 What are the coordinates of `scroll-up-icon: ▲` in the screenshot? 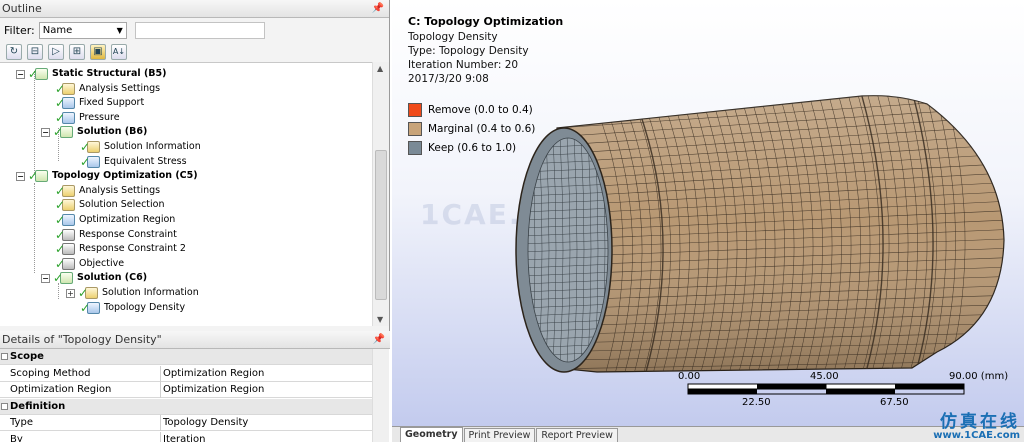 It's located at (380, 68).